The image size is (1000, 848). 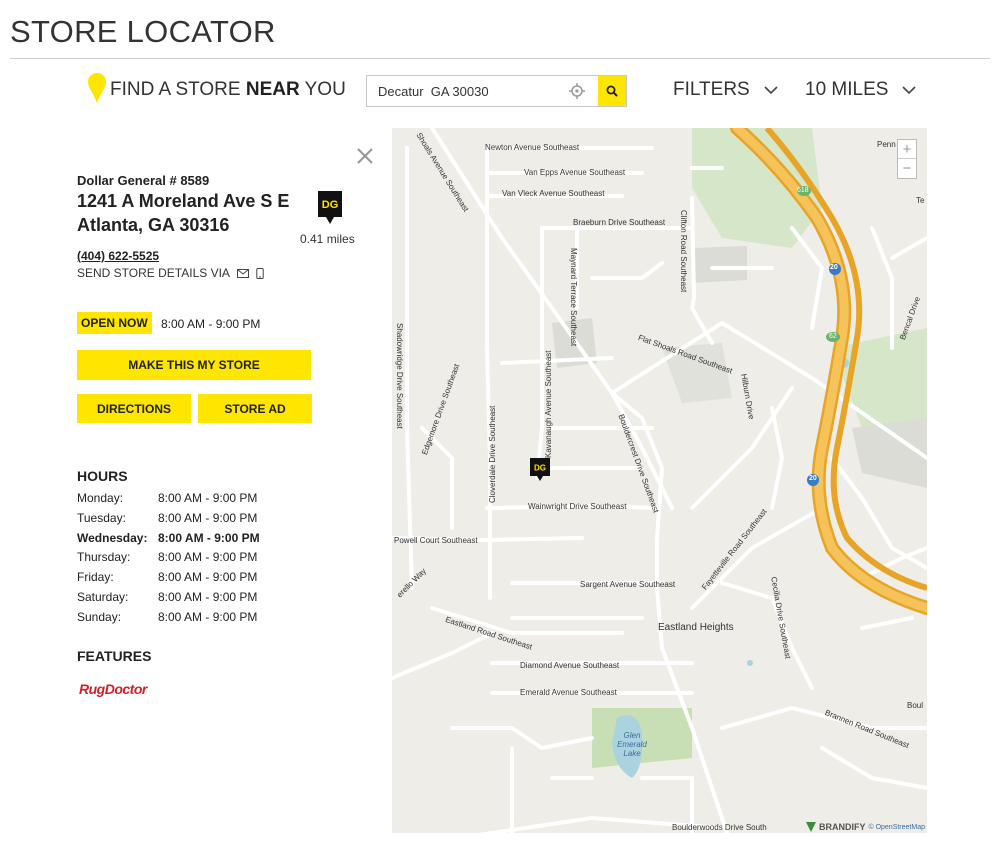 I want to click on features-title: FEATURES, so click(x=114, y=656).